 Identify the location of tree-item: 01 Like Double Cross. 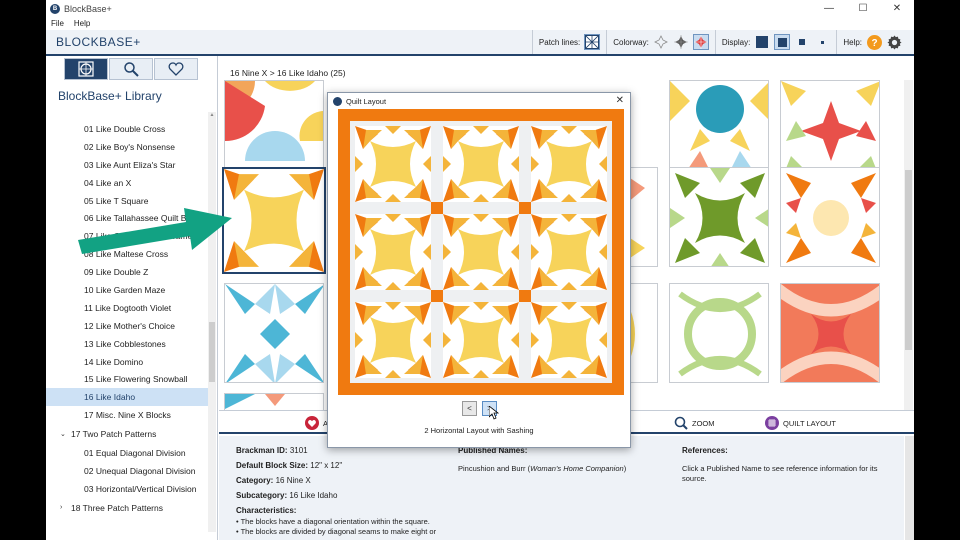
(127, 129).